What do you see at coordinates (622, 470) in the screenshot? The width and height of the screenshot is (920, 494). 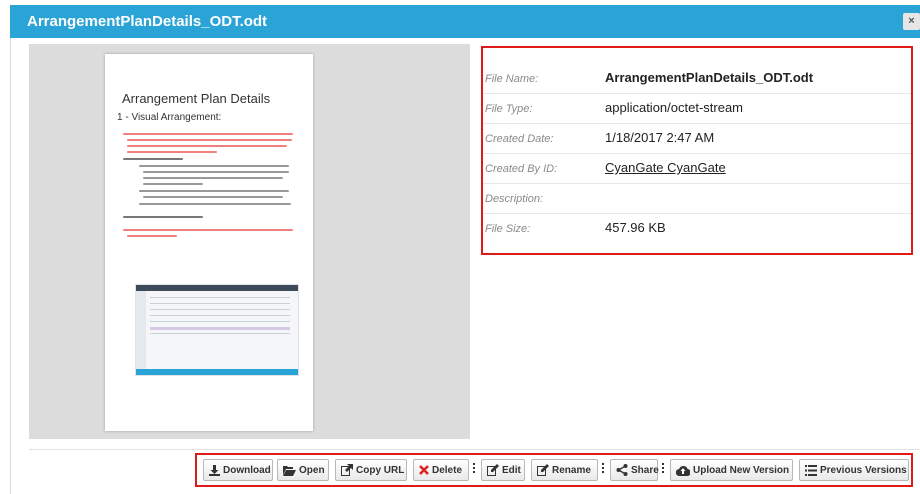 I see `share-icon` at bounding box center [622, 470].